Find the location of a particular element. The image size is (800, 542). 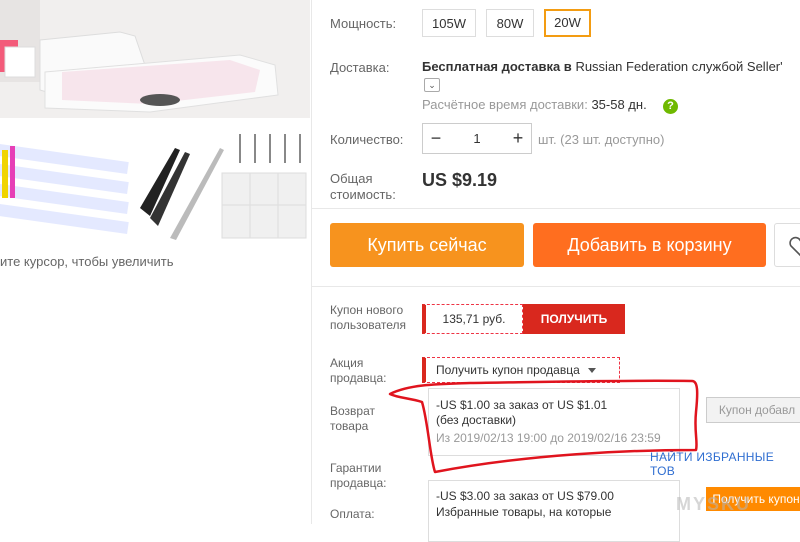

power-option-105w: 105W is located at coordinates (449, 23).